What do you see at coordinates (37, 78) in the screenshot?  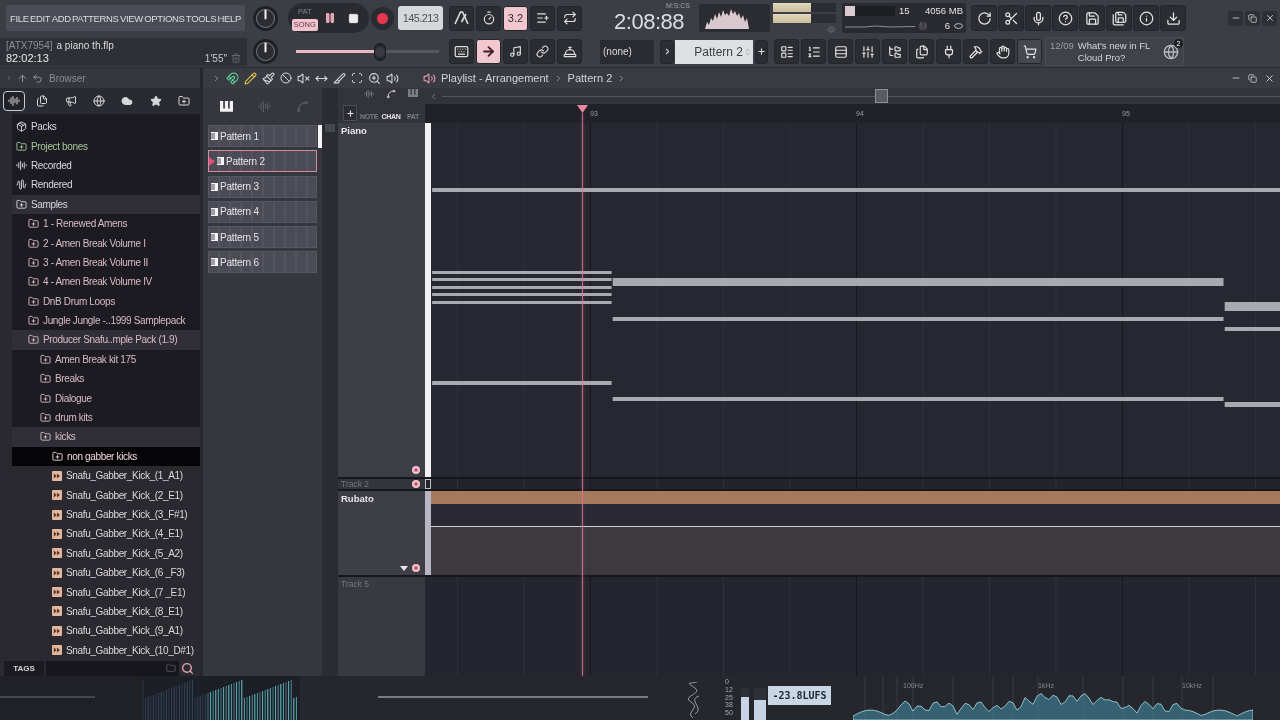 I see `back-icon` at bounding box center [37, 78].